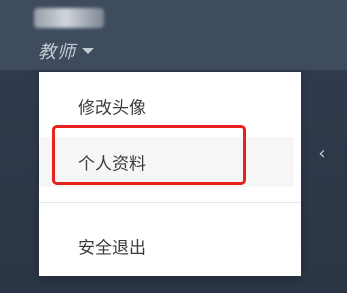 This screenshot has width=347, height=293. What do you see at coordinates (112, 248) in the screenshot?
I see `menu-item-label: 安全退出` at bounding box center [112, 248].